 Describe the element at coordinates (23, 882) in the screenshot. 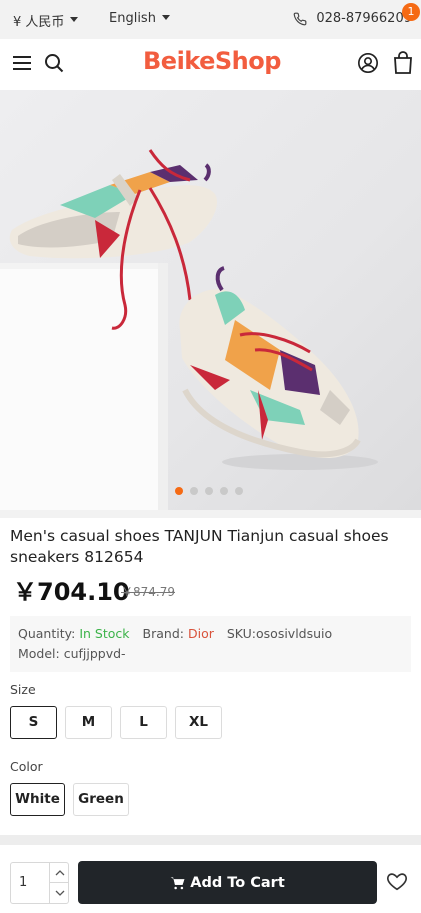

I see `quantity-input: 1` at that location.